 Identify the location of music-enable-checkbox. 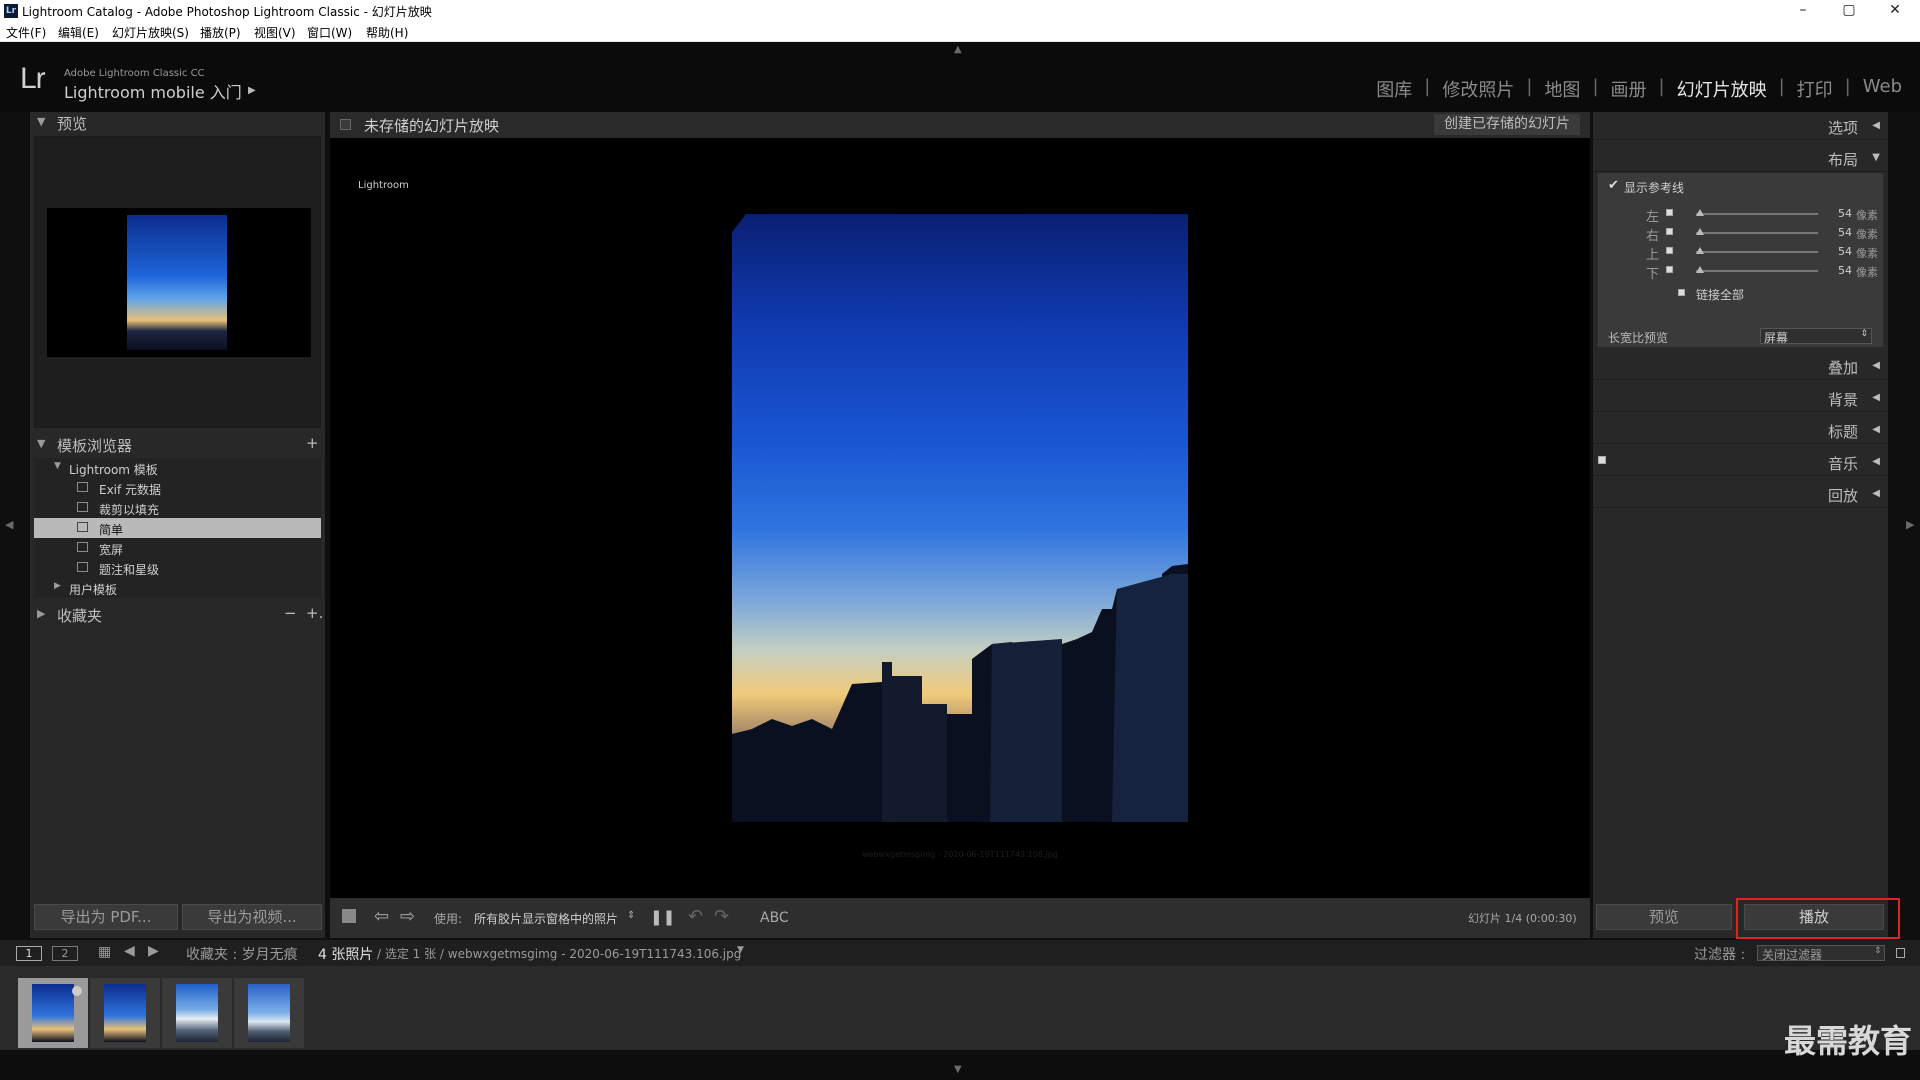
(1602, 460).